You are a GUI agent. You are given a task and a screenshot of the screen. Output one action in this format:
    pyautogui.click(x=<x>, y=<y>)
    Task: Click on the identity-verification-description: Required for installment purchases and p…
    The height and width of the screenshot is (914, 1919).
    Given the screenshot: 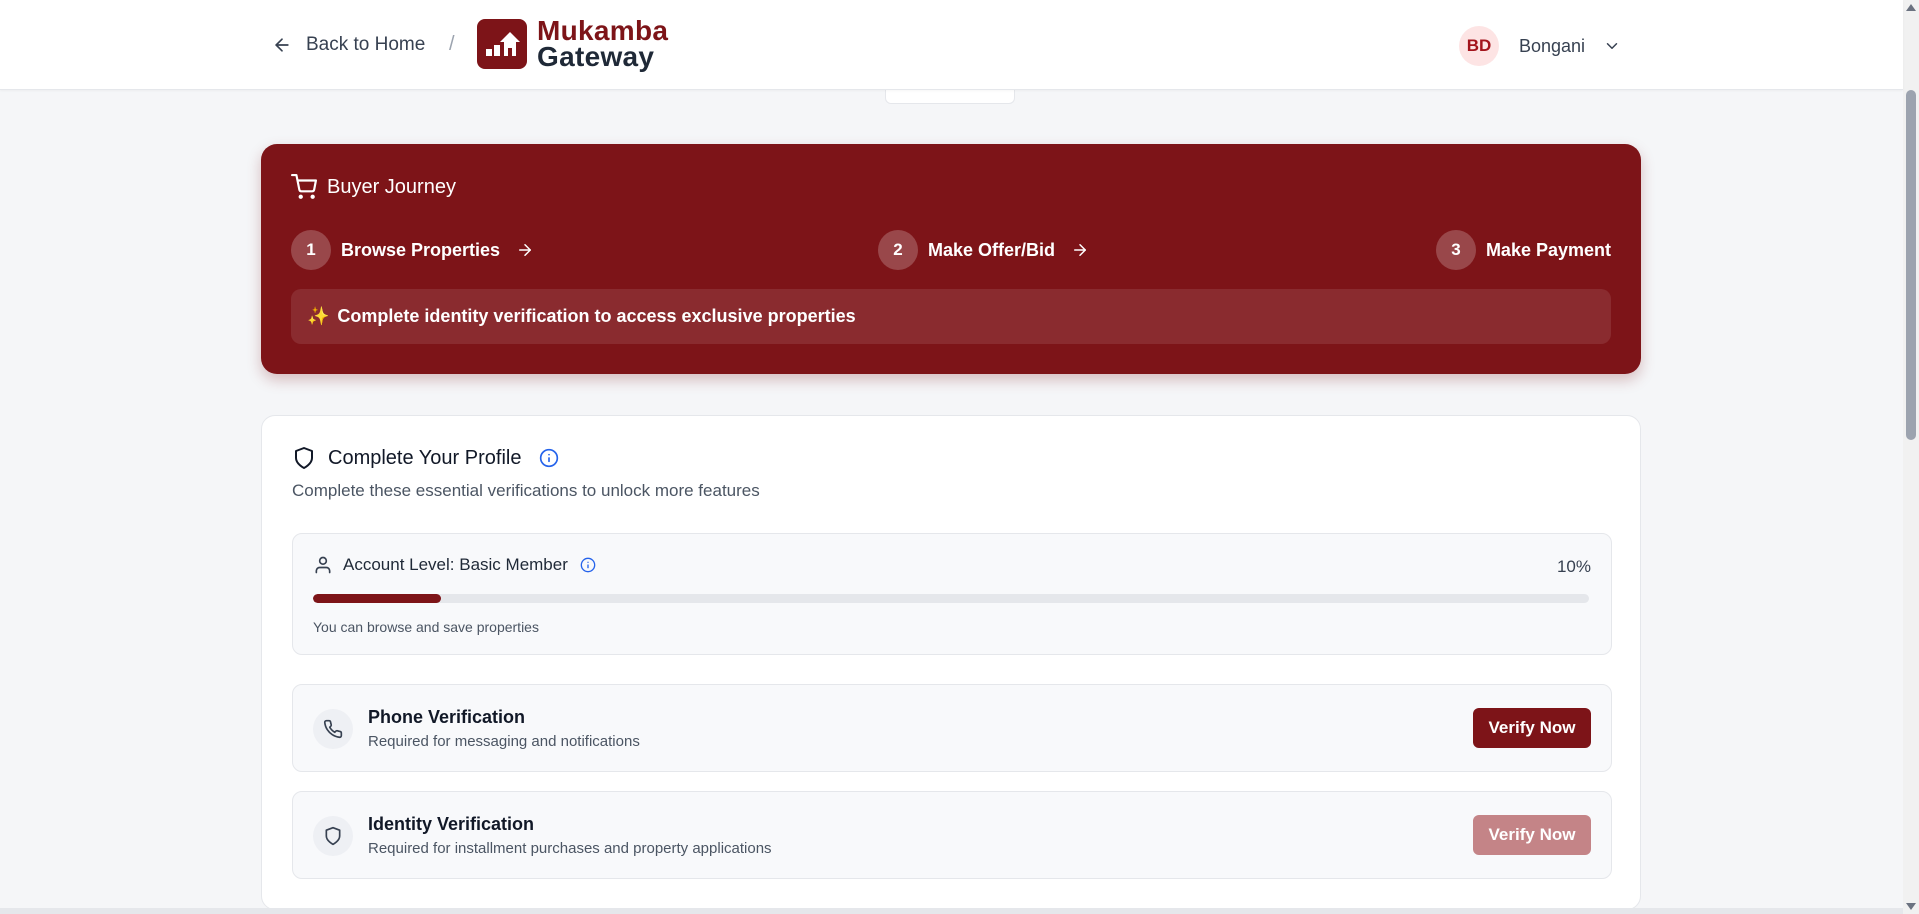 What is the action you would take?
    pyautogui.click(x=570, y=848)
    